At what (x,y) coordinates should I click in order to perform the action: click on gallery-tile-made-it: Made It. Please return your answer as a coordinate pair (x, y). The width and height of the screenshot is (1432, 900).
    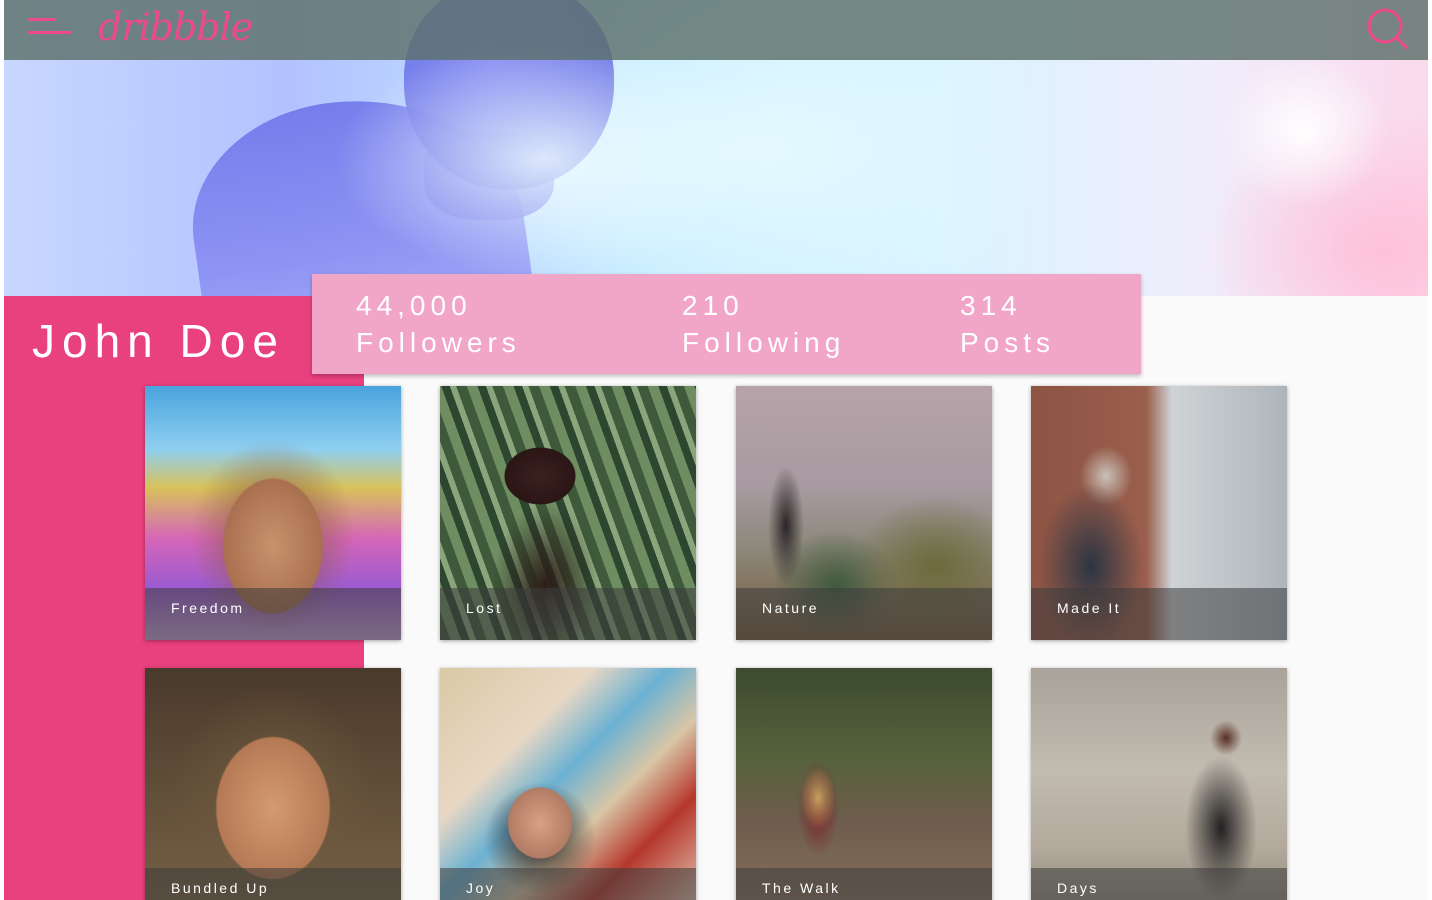
    Looking at the image, I should click on (1159, 513).